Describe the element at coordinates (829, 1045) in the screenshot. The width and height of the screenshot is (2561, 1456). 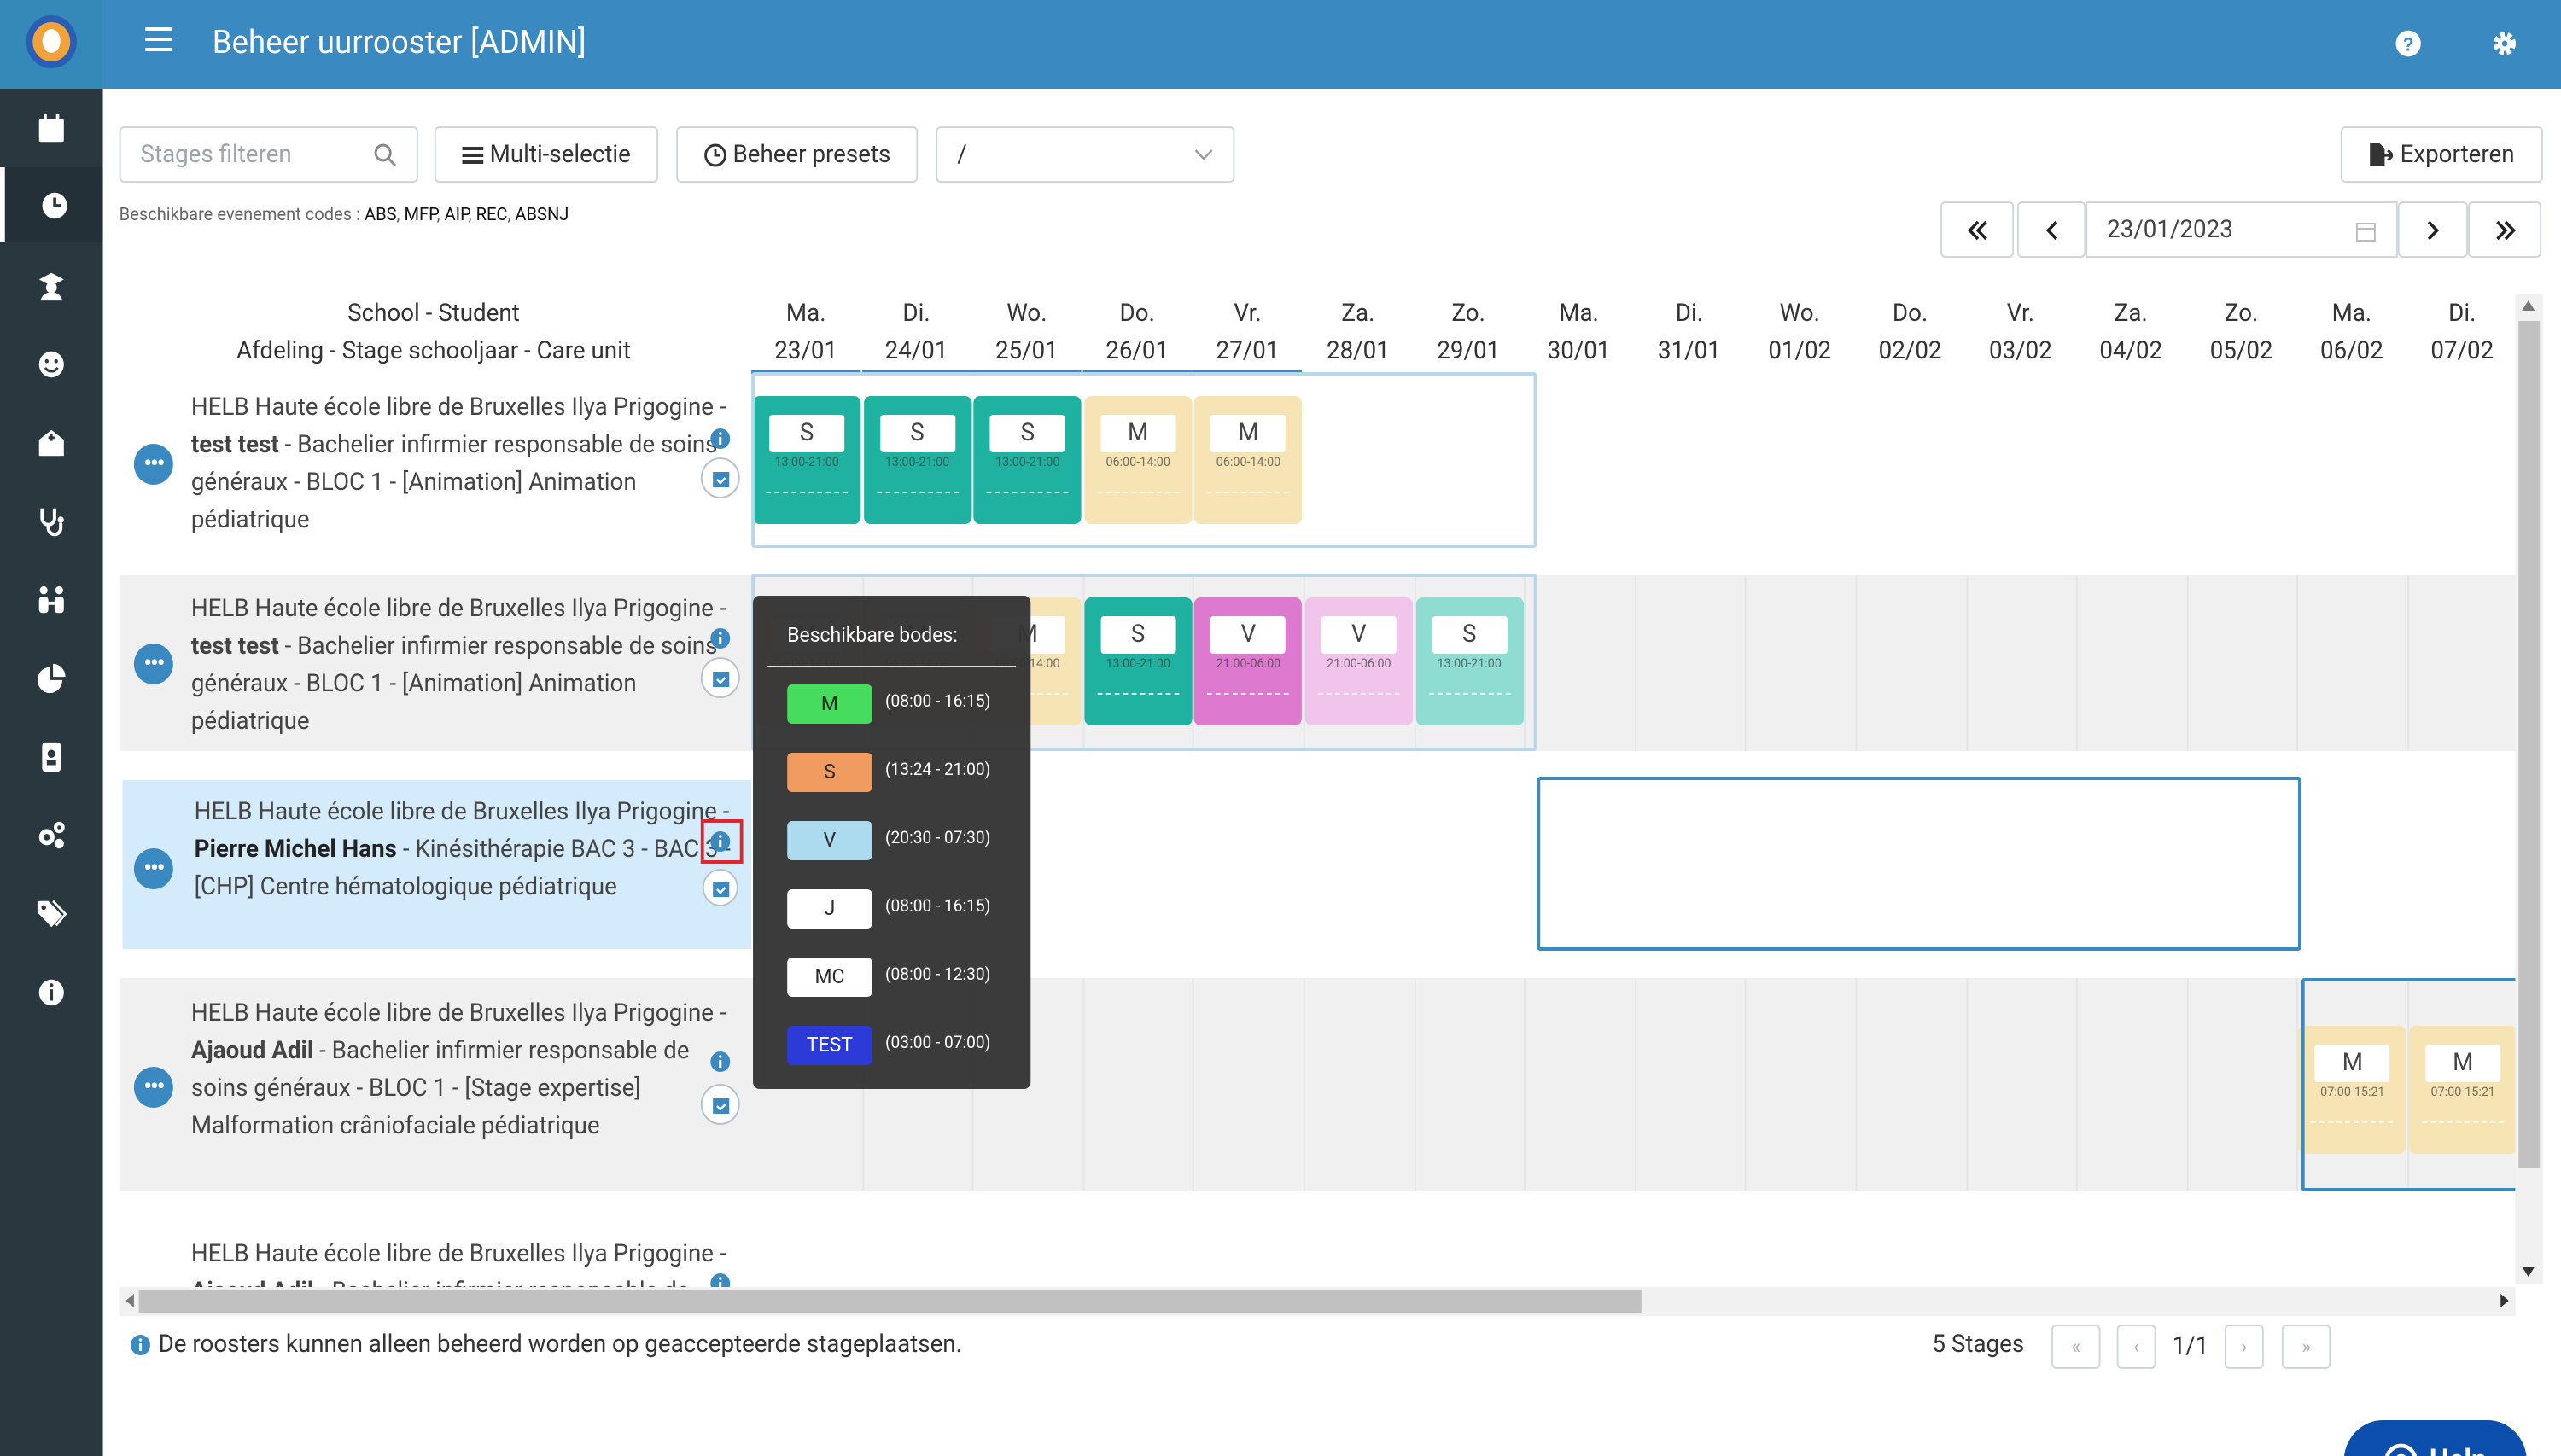
I see `shift-option-chip: TEST` at that location.